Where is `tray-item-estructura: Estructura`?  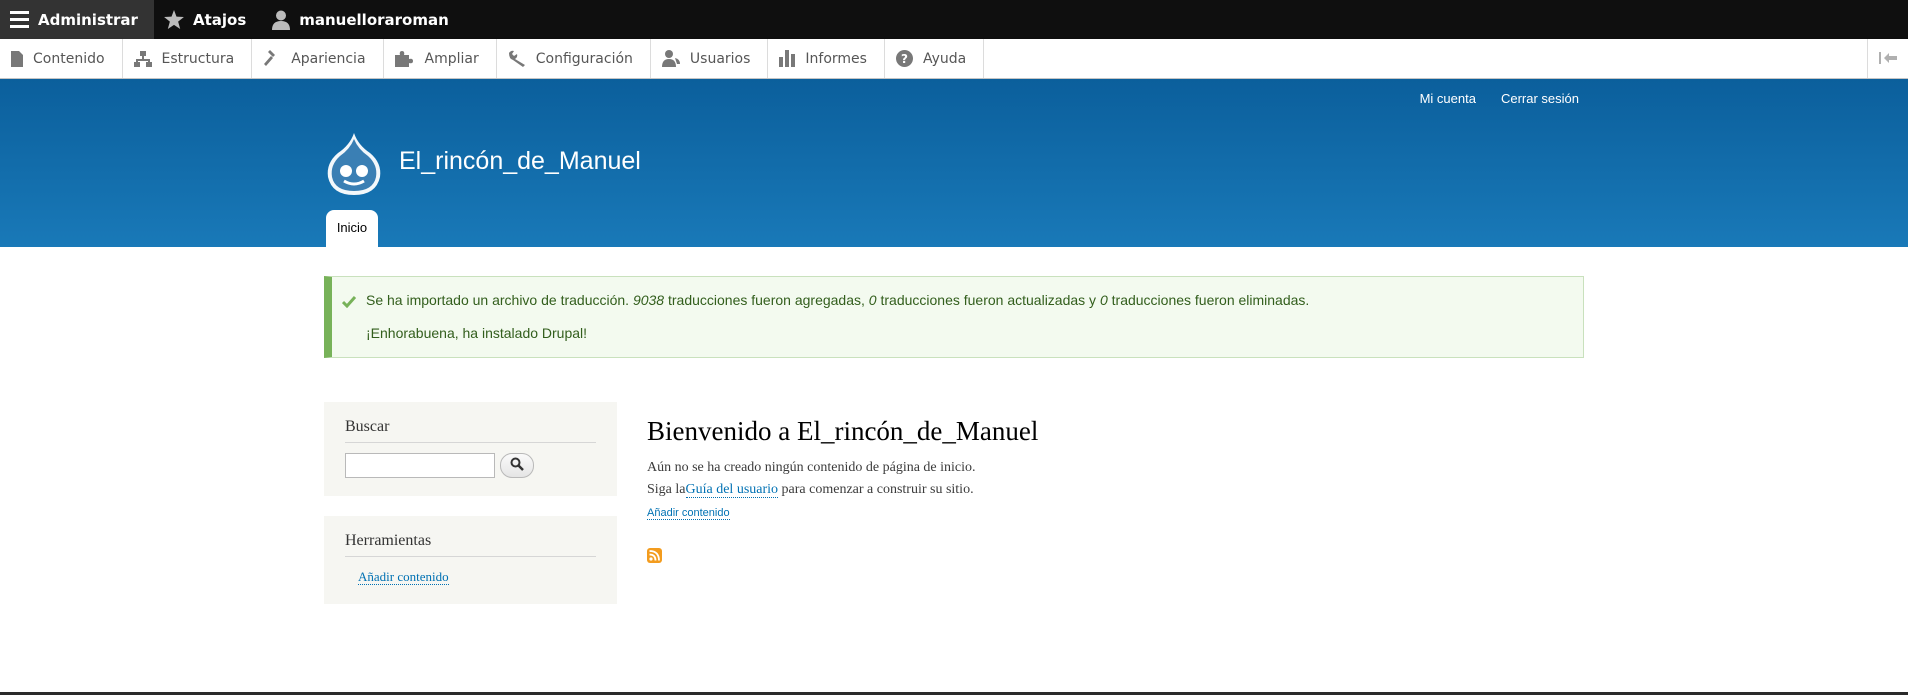
tray-item-estructura: Estructura is located at coordinates (188, 58).